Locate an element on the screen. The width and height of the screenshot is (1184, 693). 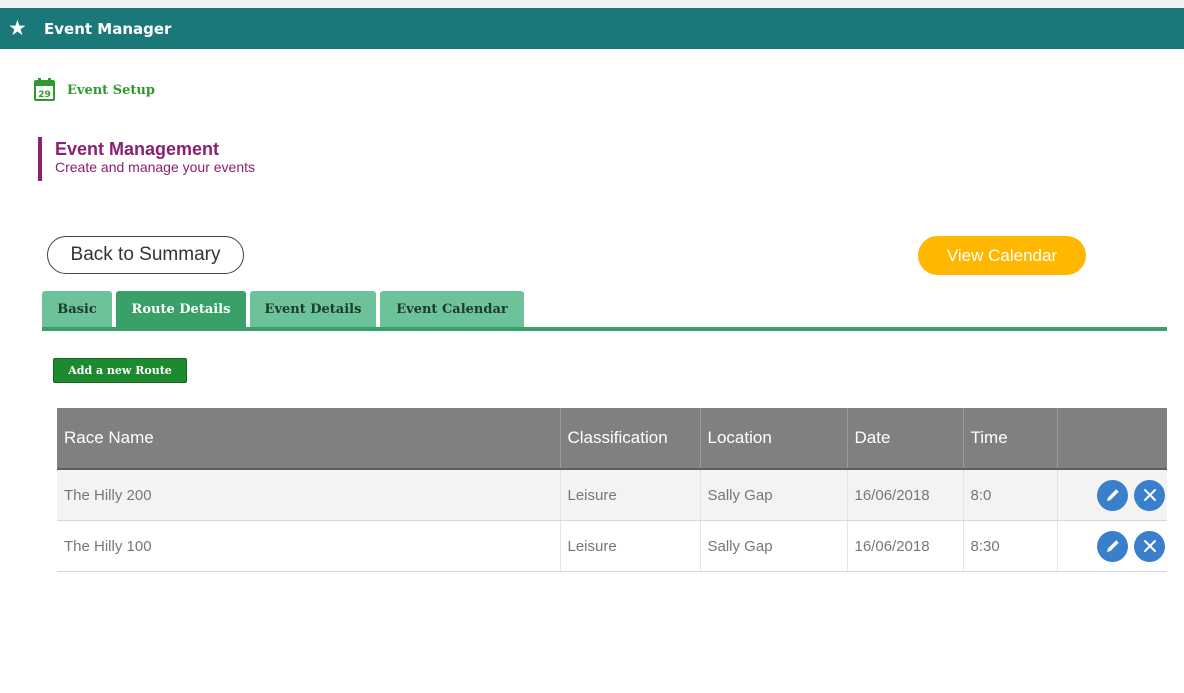
breadcrumb: 29 Event Setup is located at coordinates (94, 90).